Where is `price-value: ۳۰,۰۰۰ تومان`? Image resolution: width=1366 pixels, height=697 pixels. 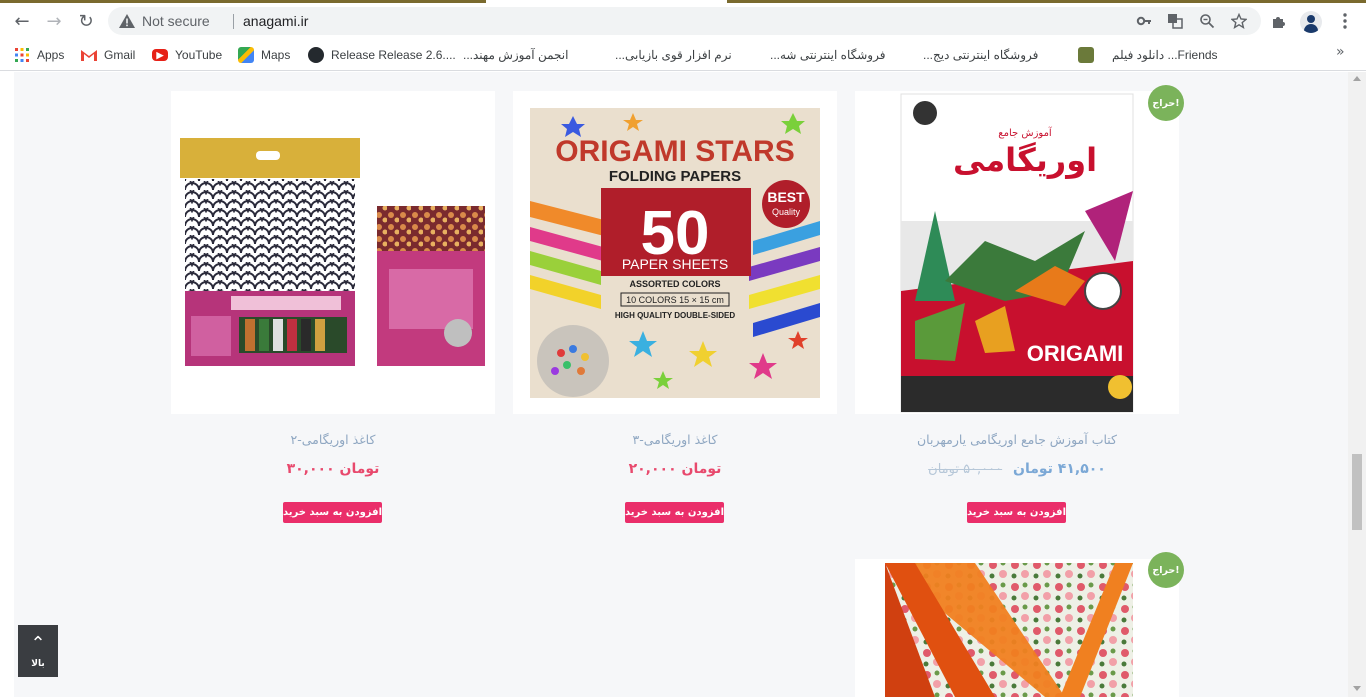 price-value: ۳۰,۰۰۰ تومان is located at coordinates (333, 469).